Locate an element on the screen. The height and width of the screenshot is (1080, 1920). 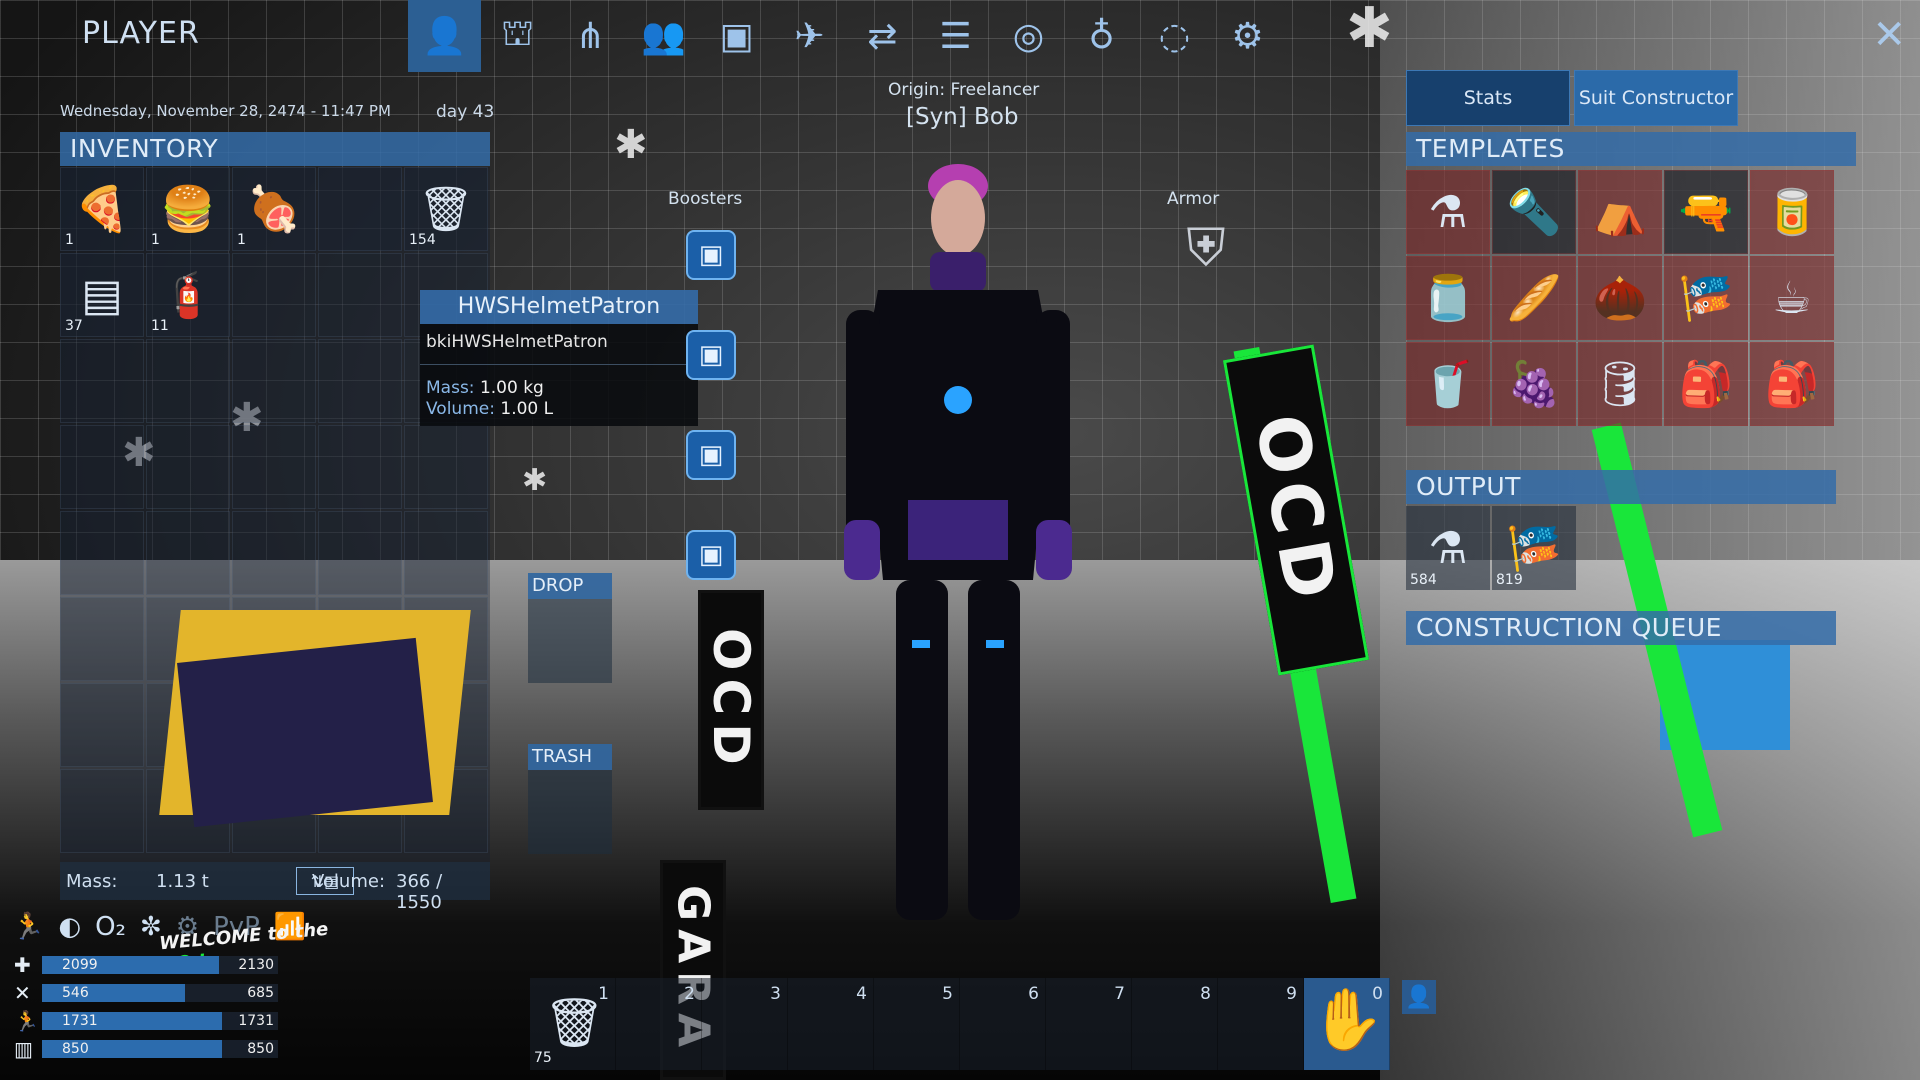
nav-tab: ⋔ is located at coordinates (590, 36).